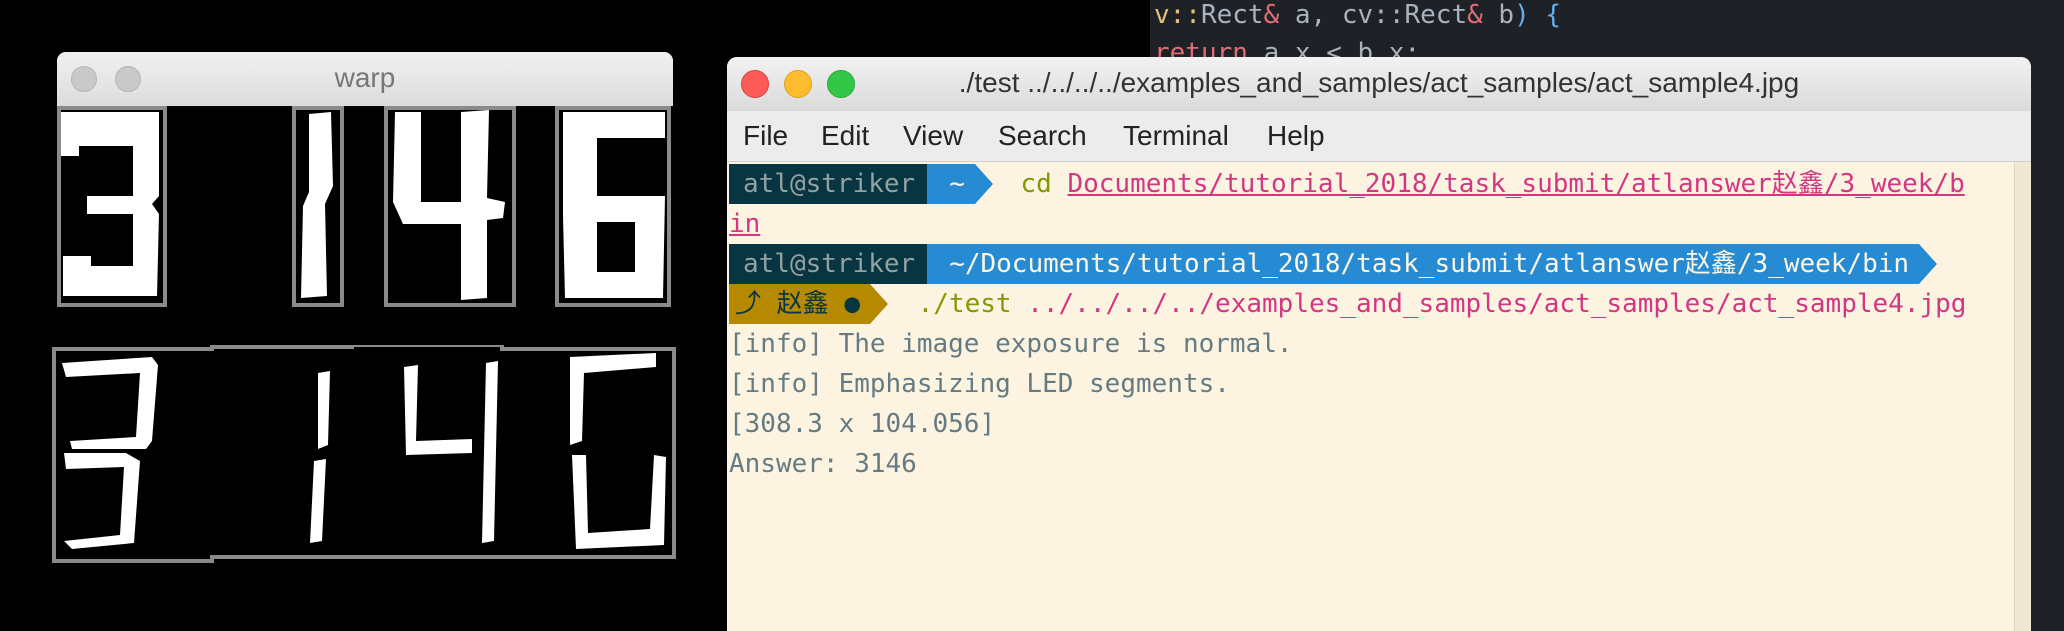 This screenshot has width=2064, height=631. What do you see at coordinates (102, 501) in the screenshot?
I see `segment-3-bottom` at bounding box center [102, 501].